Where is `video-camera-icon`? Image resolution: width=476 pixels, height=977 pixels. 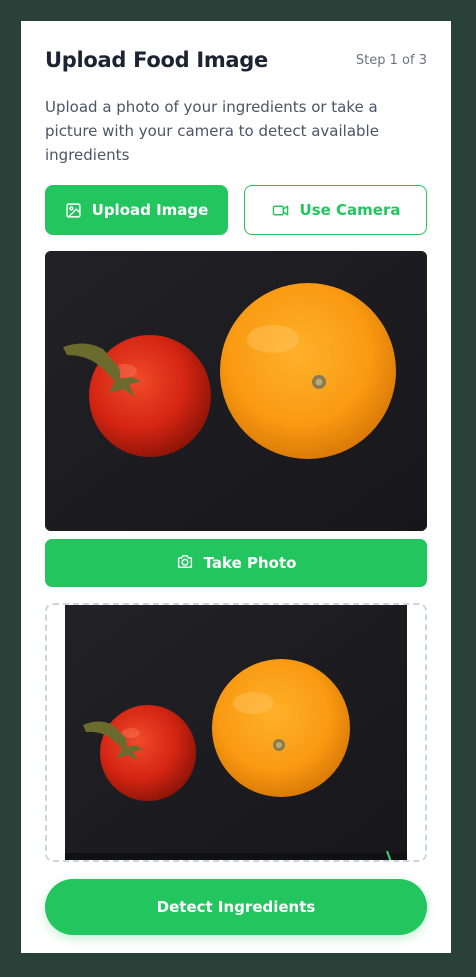 video-camera-icon is located at coordinates (280, 210).